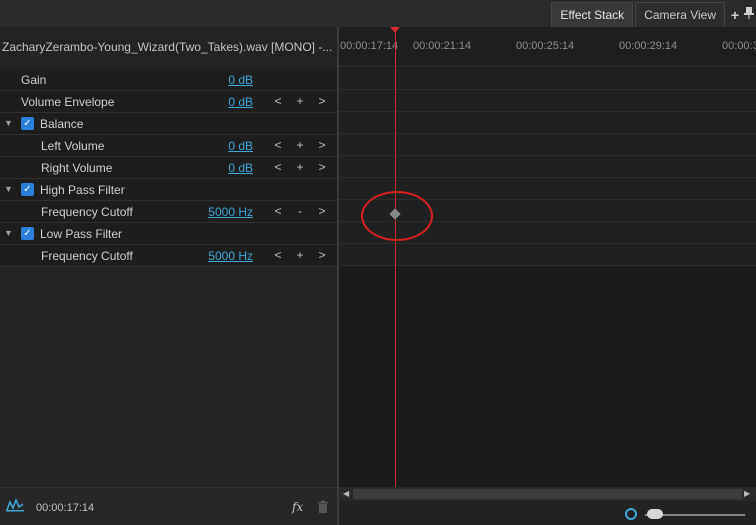 Image resolution: width=756 pixels, height=525 pixels. What do you see at coordinates (168, 146) in the screenshot?
I see `property-row-left-volume: Left Volume 0 dB < + >` at bounding box center [168, 146].